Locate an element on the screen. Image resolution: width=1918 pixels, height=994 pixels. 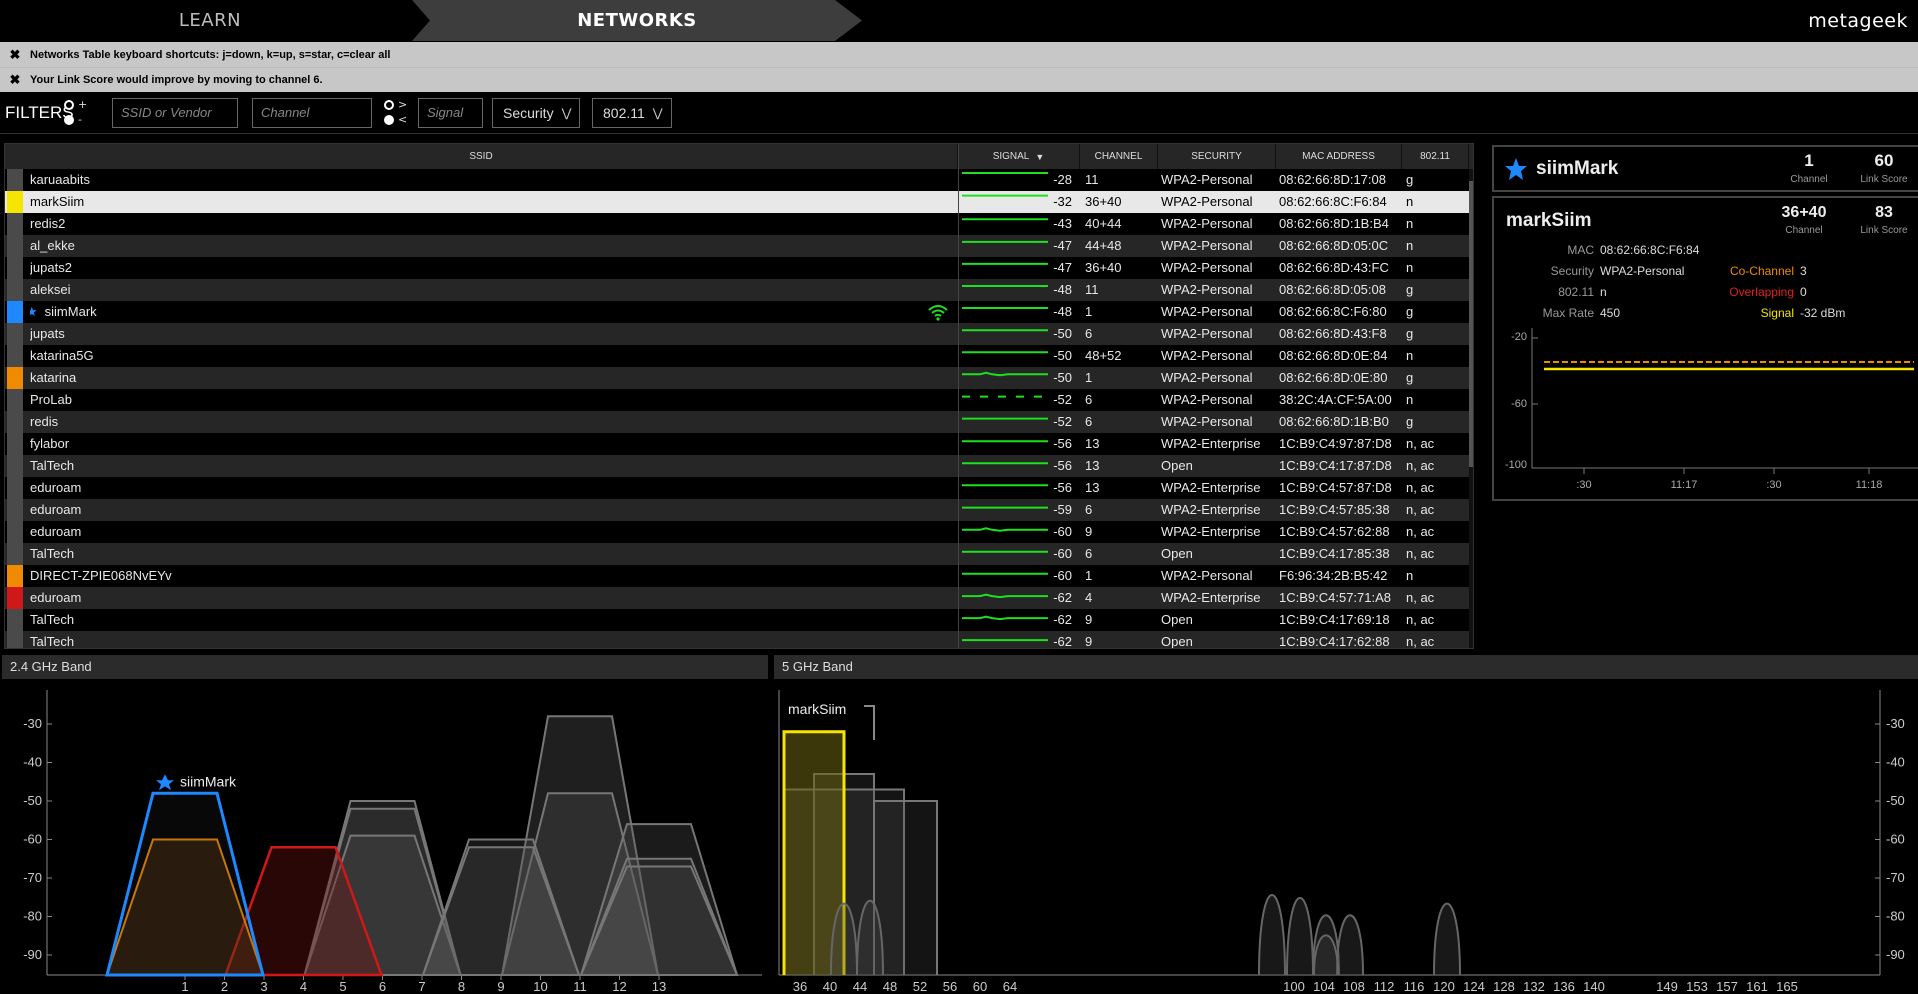
y-tick-label: -40 is located at coordinates (1895, 762).